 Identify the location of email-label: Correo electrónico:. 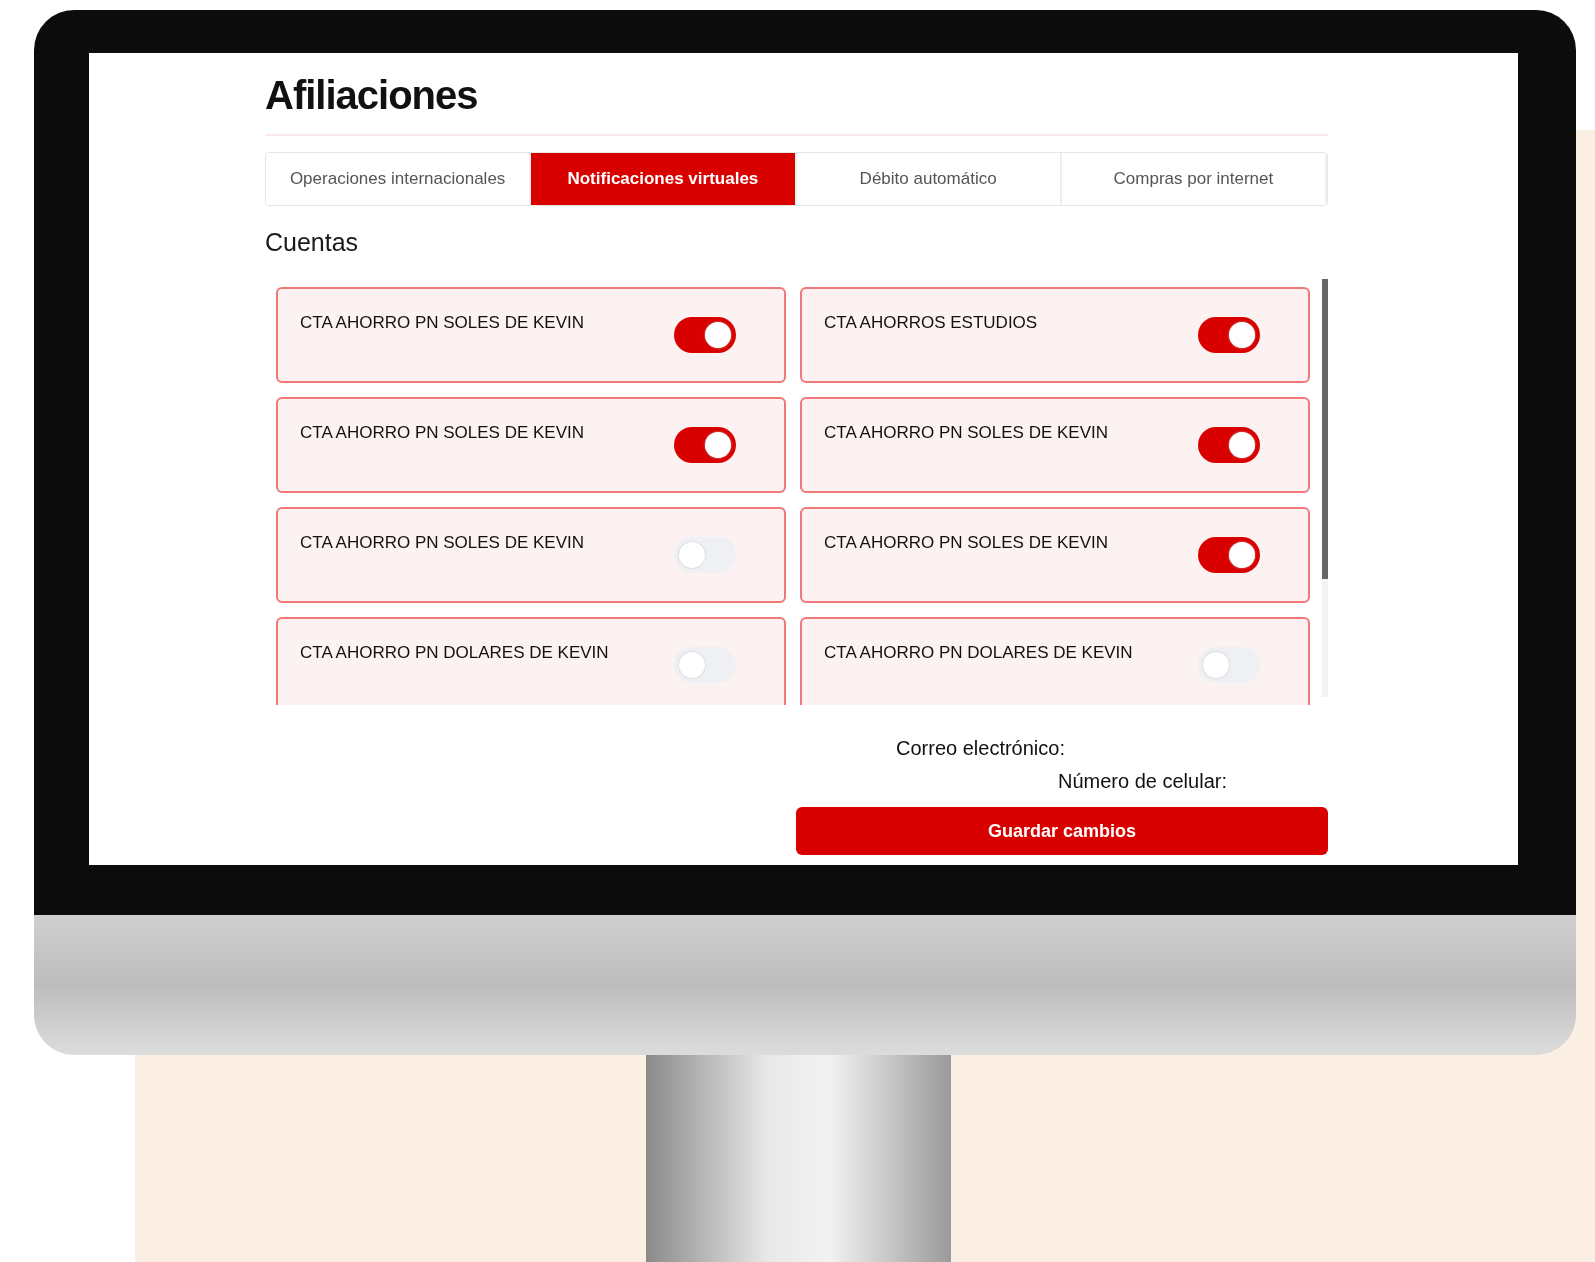
(980, 748).